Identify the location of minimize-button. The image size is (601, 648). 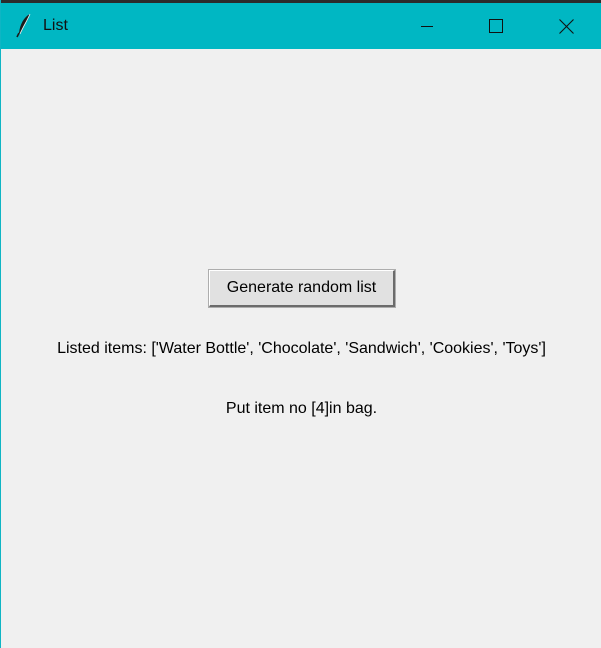
(427, 26).